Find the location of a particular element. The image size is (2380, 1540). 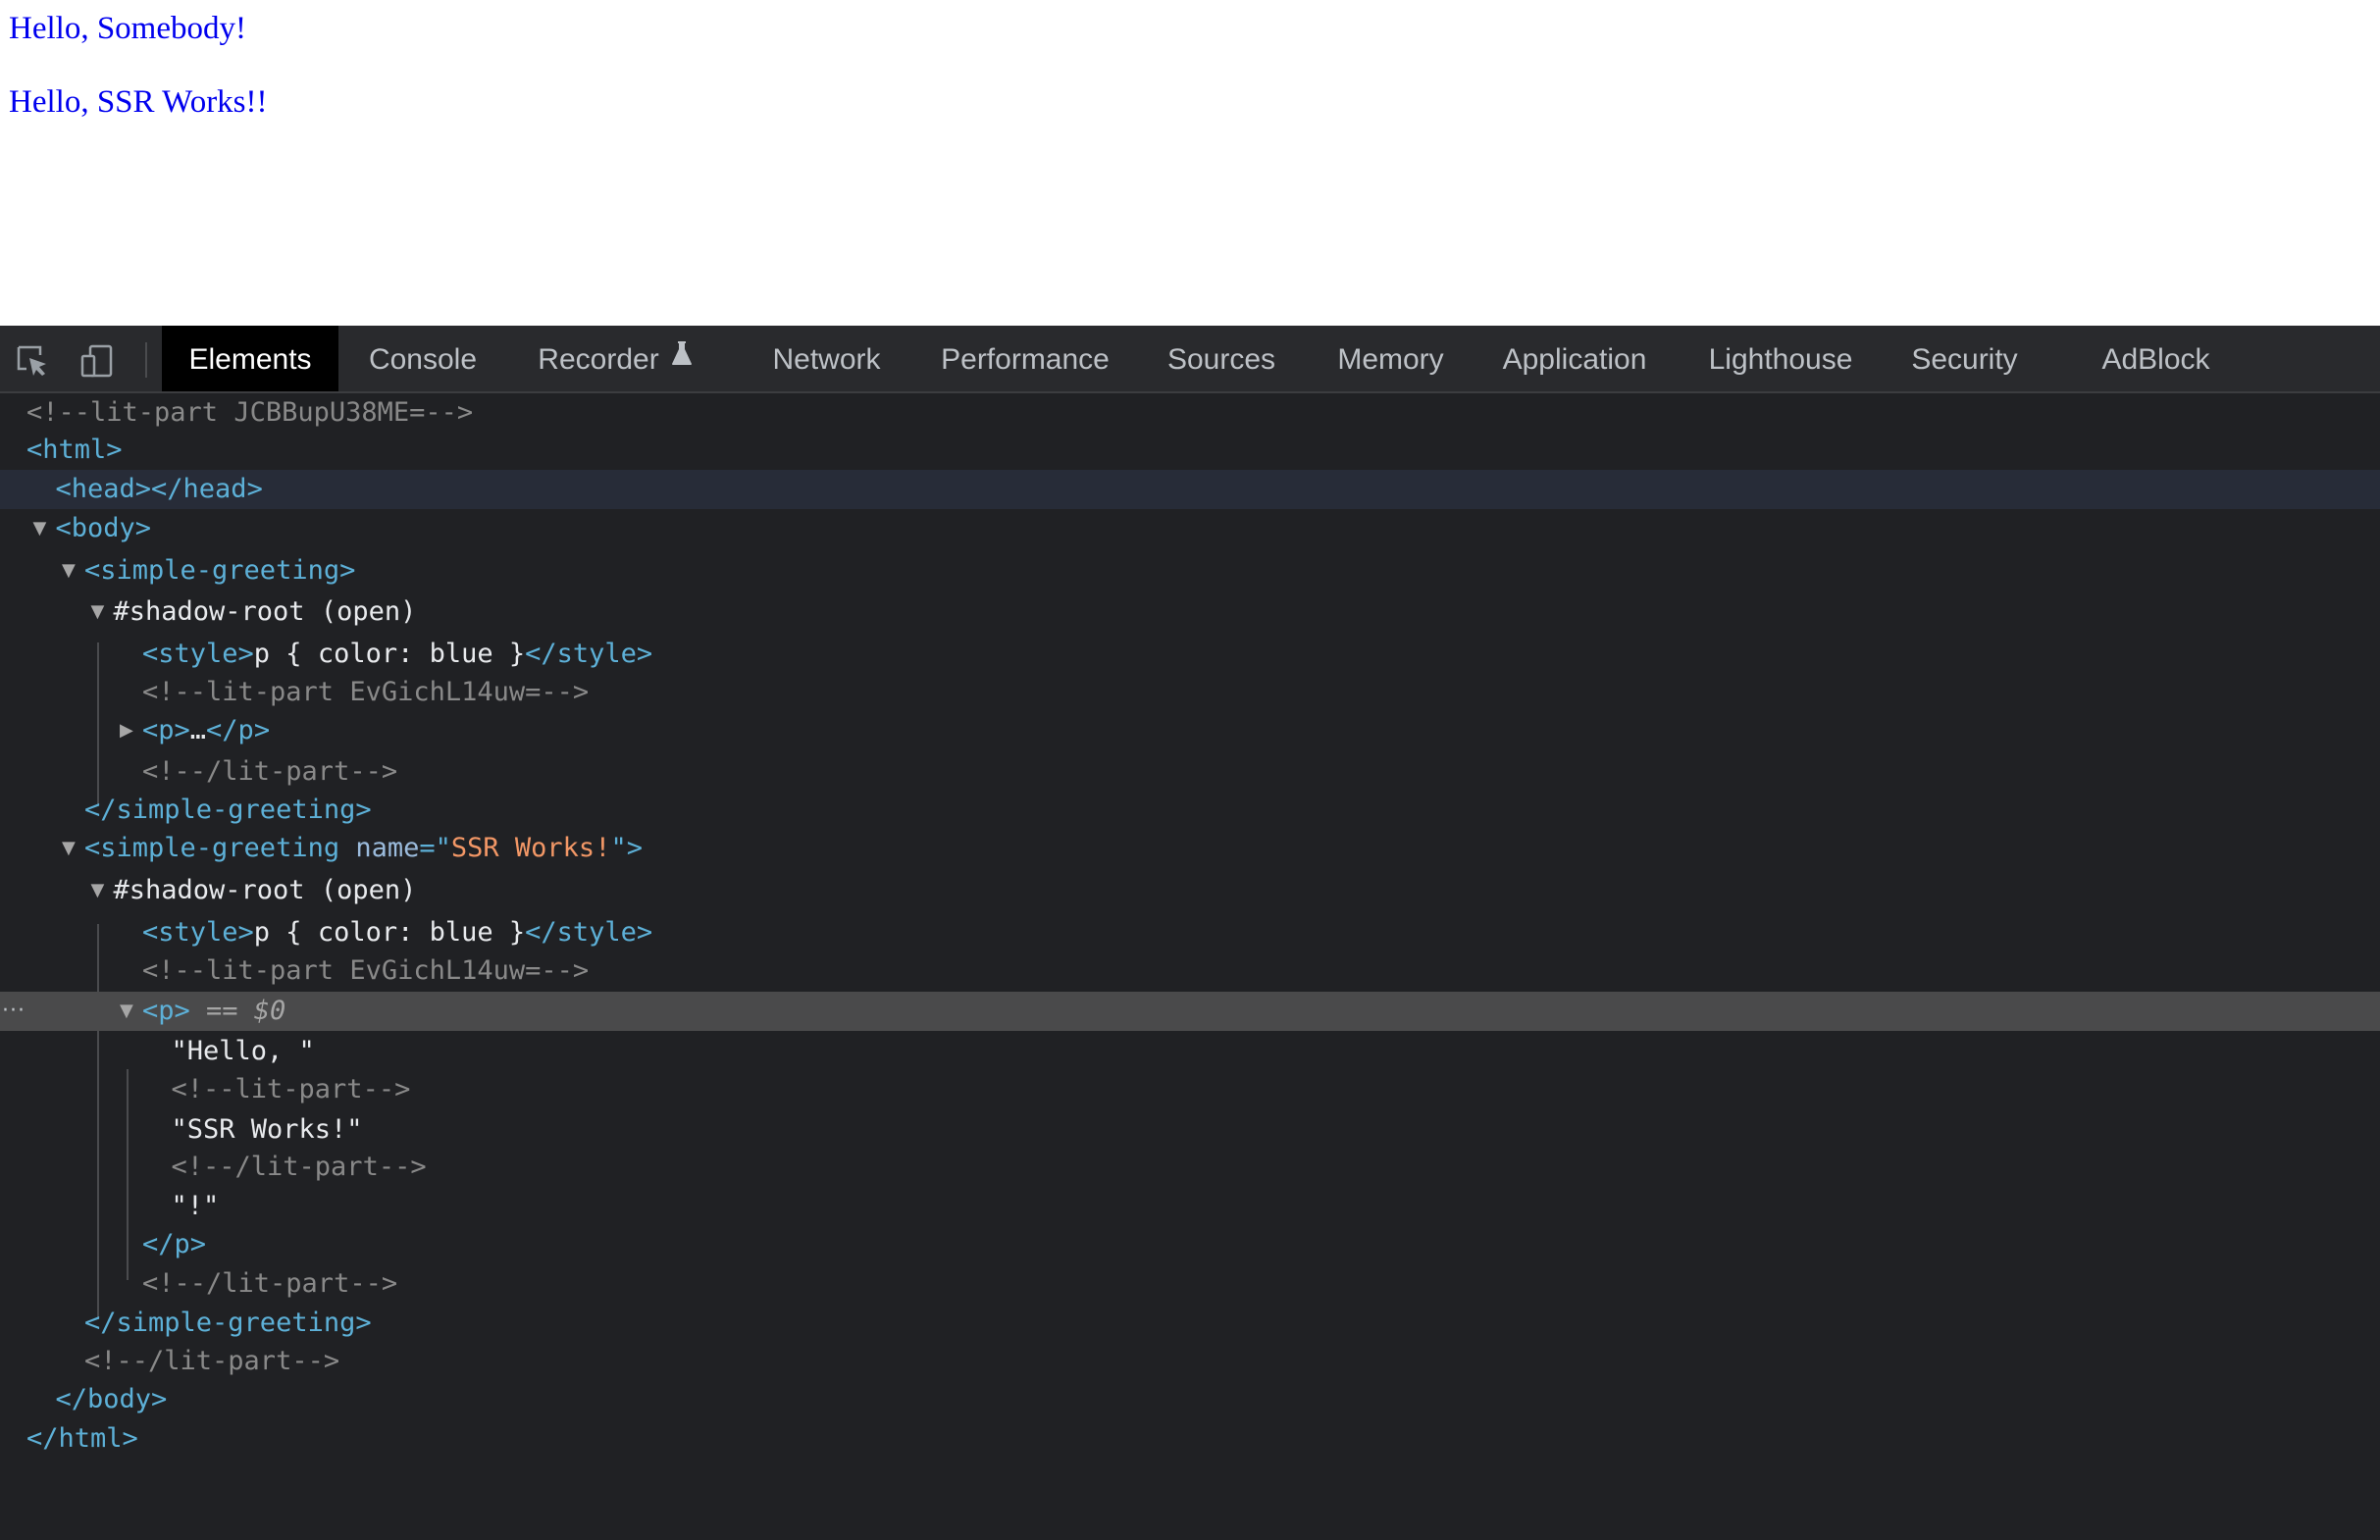

dom-node: ▼ <simple-greeting name="SSR Works!"> is located at coordinates (1190, 848).